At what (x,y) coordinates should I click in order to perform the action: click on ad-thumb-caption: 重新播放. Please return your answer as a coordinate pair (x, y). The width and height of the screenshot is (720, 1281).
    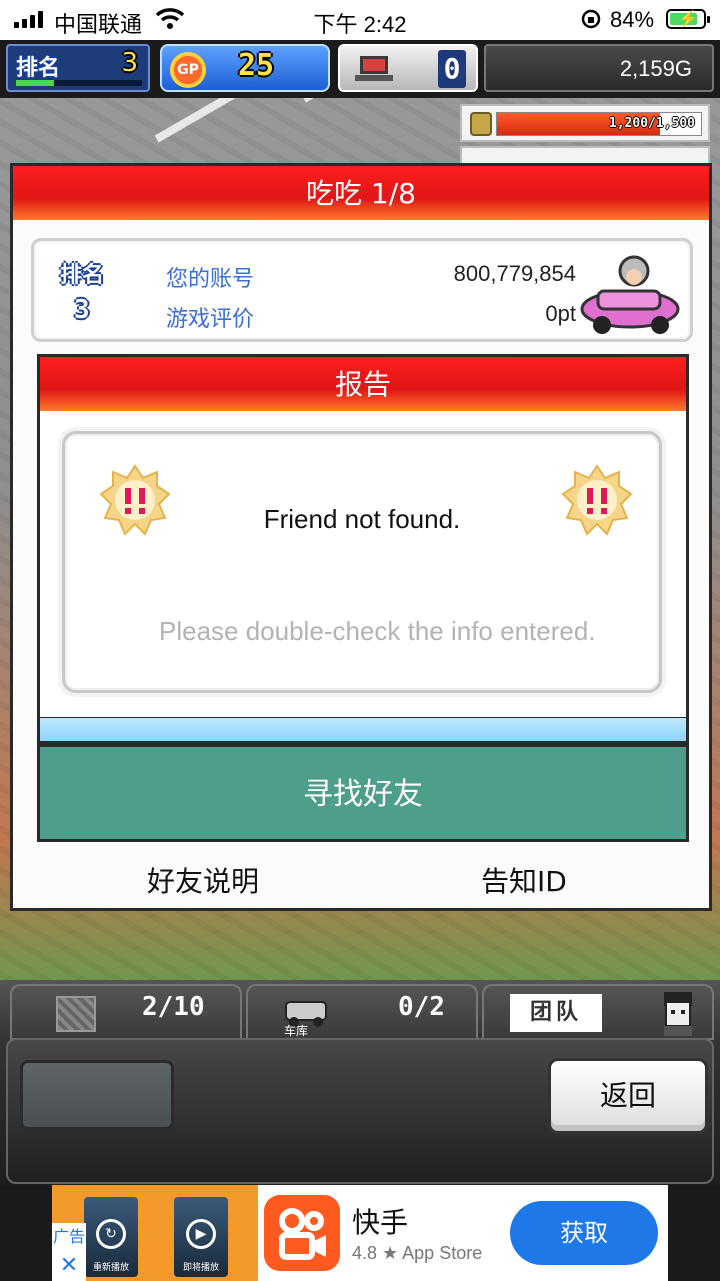
    Looking at the image, I should click on (110, 1268).